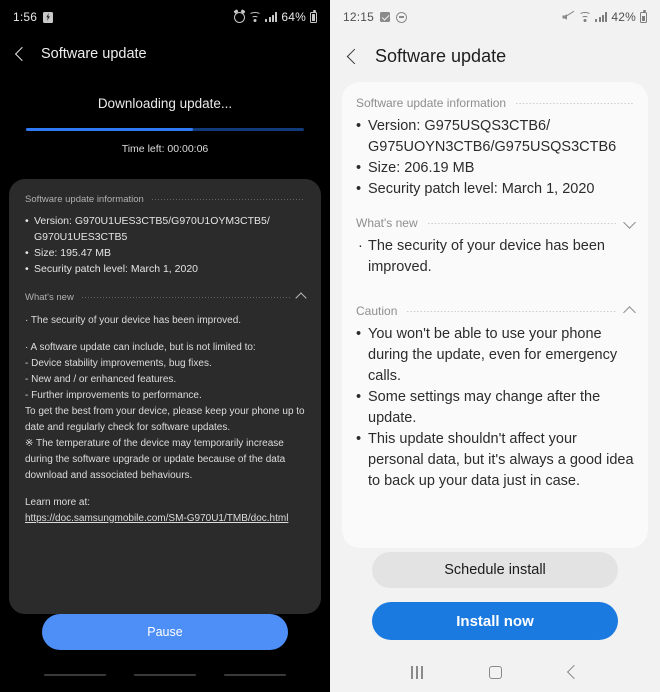  I want to click on status-bar-left: 1:56, so click(33, 17).